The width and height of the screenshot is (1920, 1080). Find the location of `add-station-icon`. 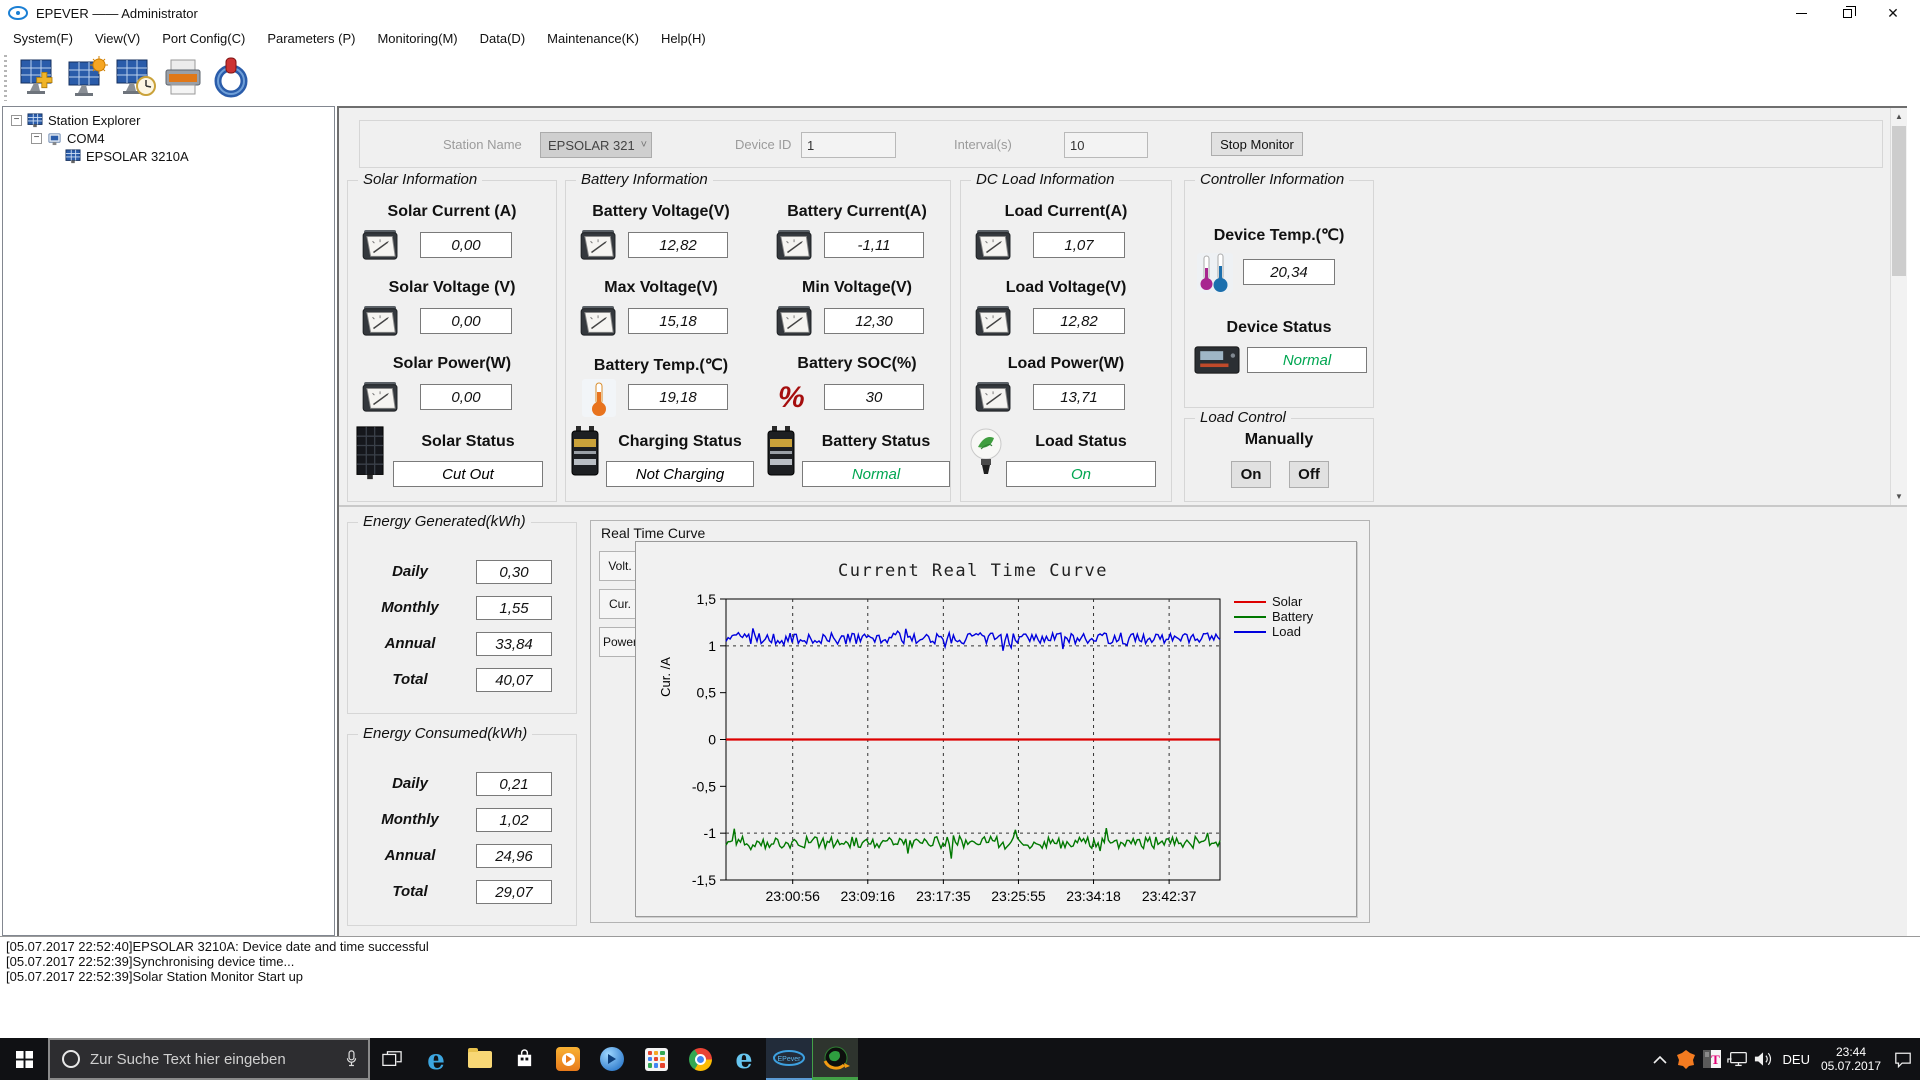

add-station-icon is located at coordinates (39, 78).